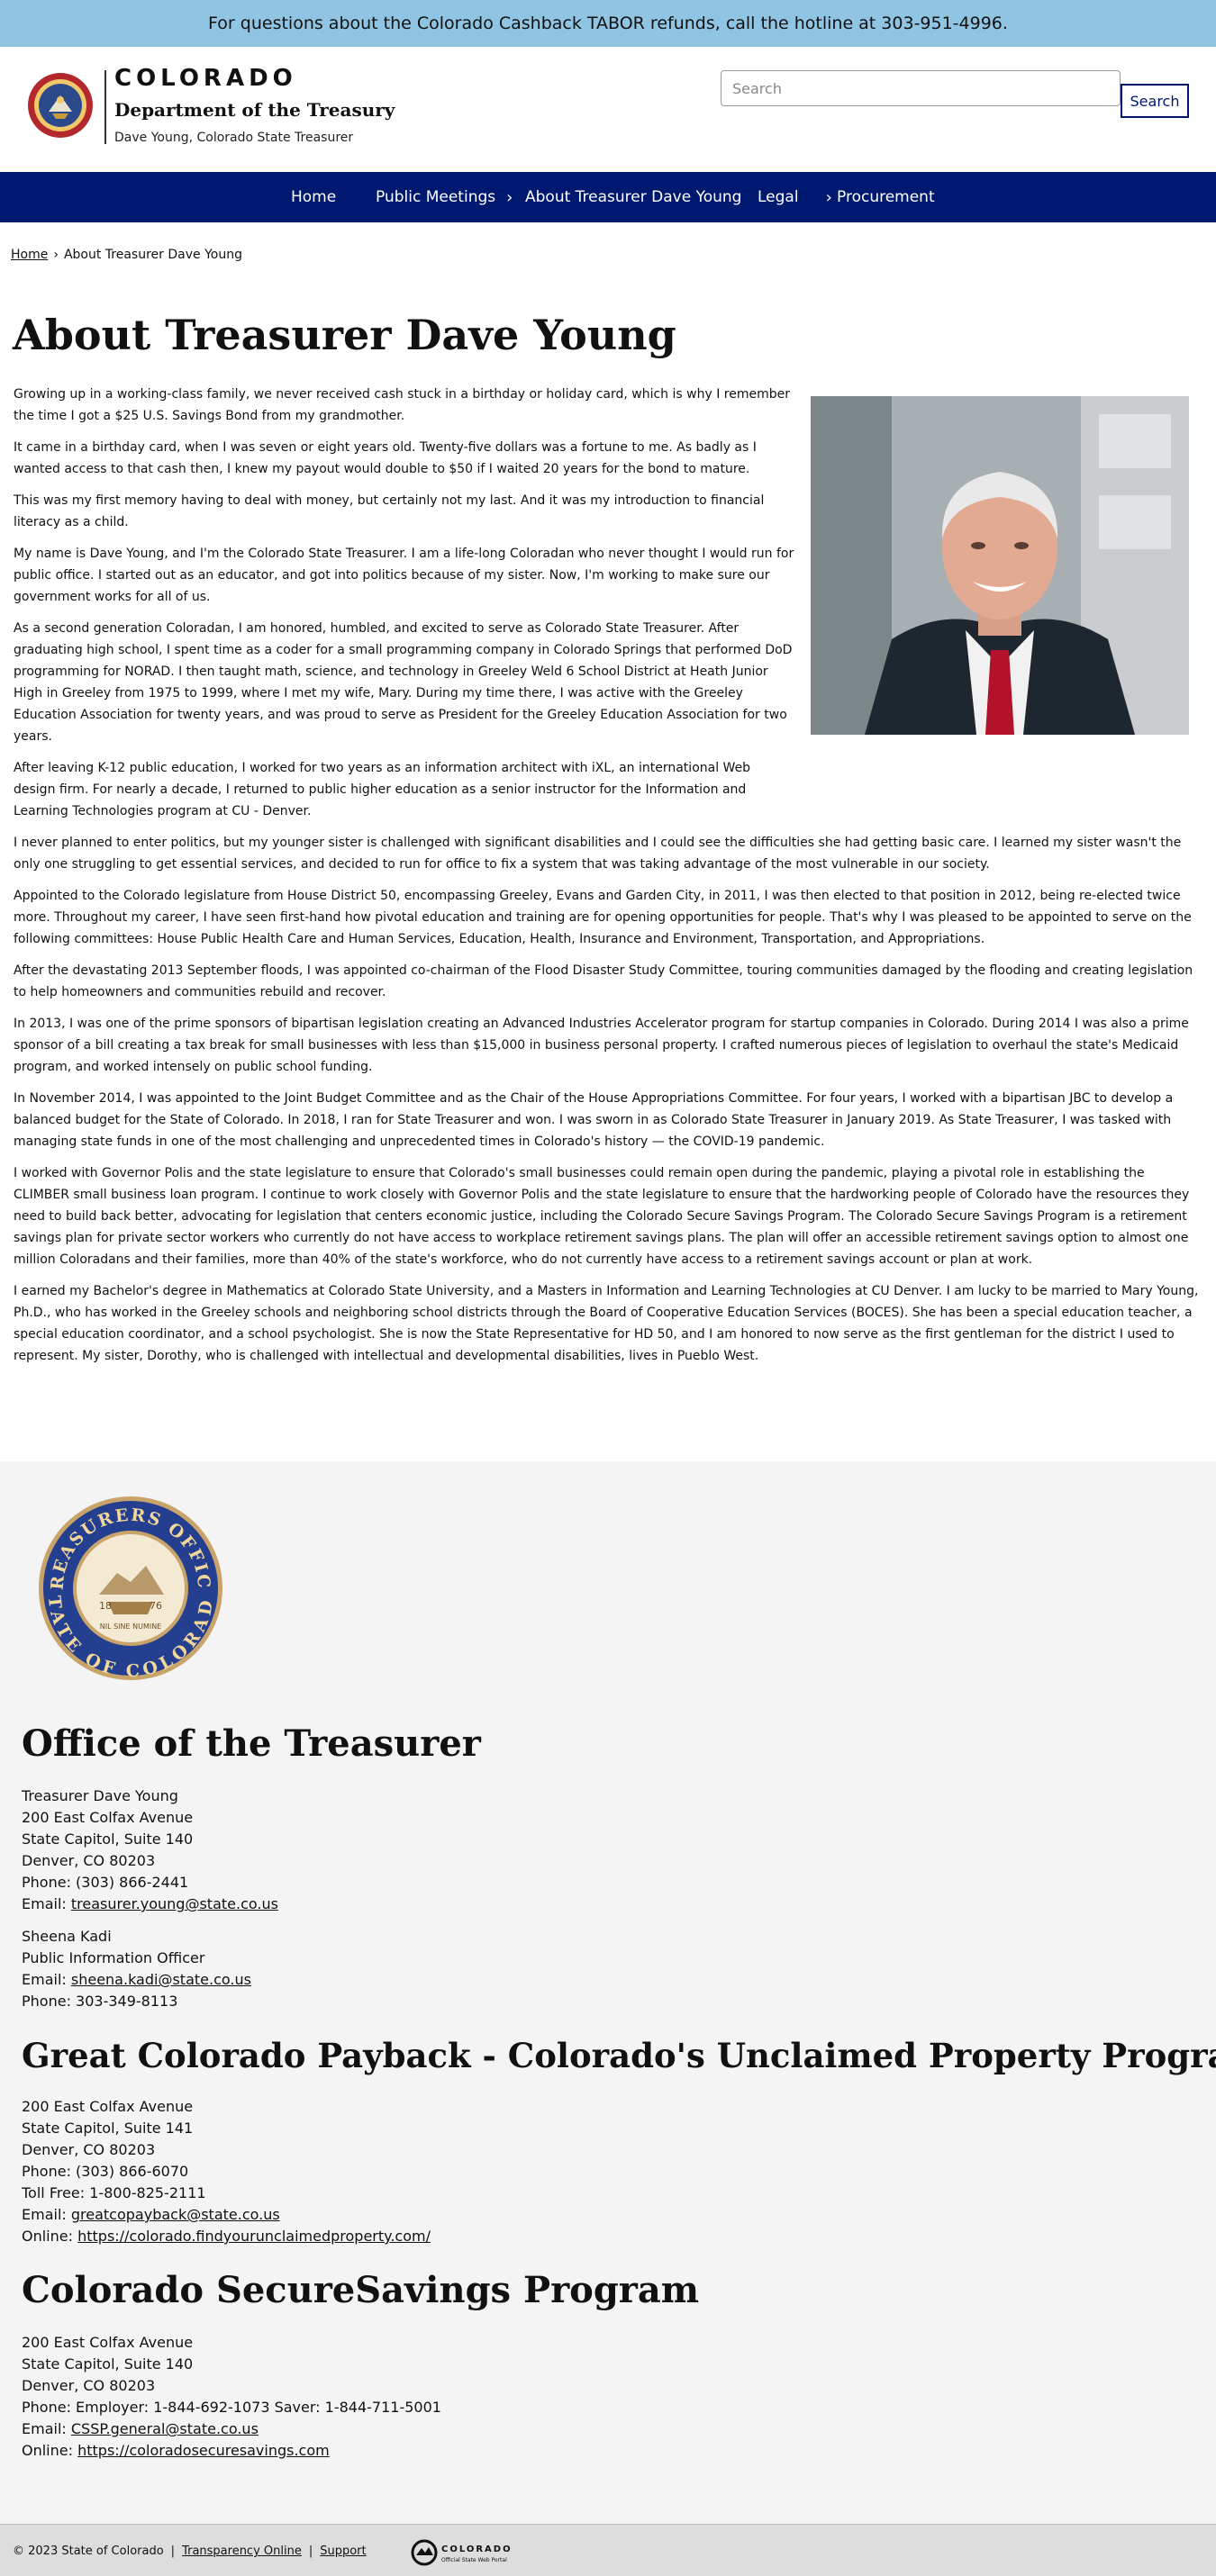  I want to click on search-input, so click(921, 88).